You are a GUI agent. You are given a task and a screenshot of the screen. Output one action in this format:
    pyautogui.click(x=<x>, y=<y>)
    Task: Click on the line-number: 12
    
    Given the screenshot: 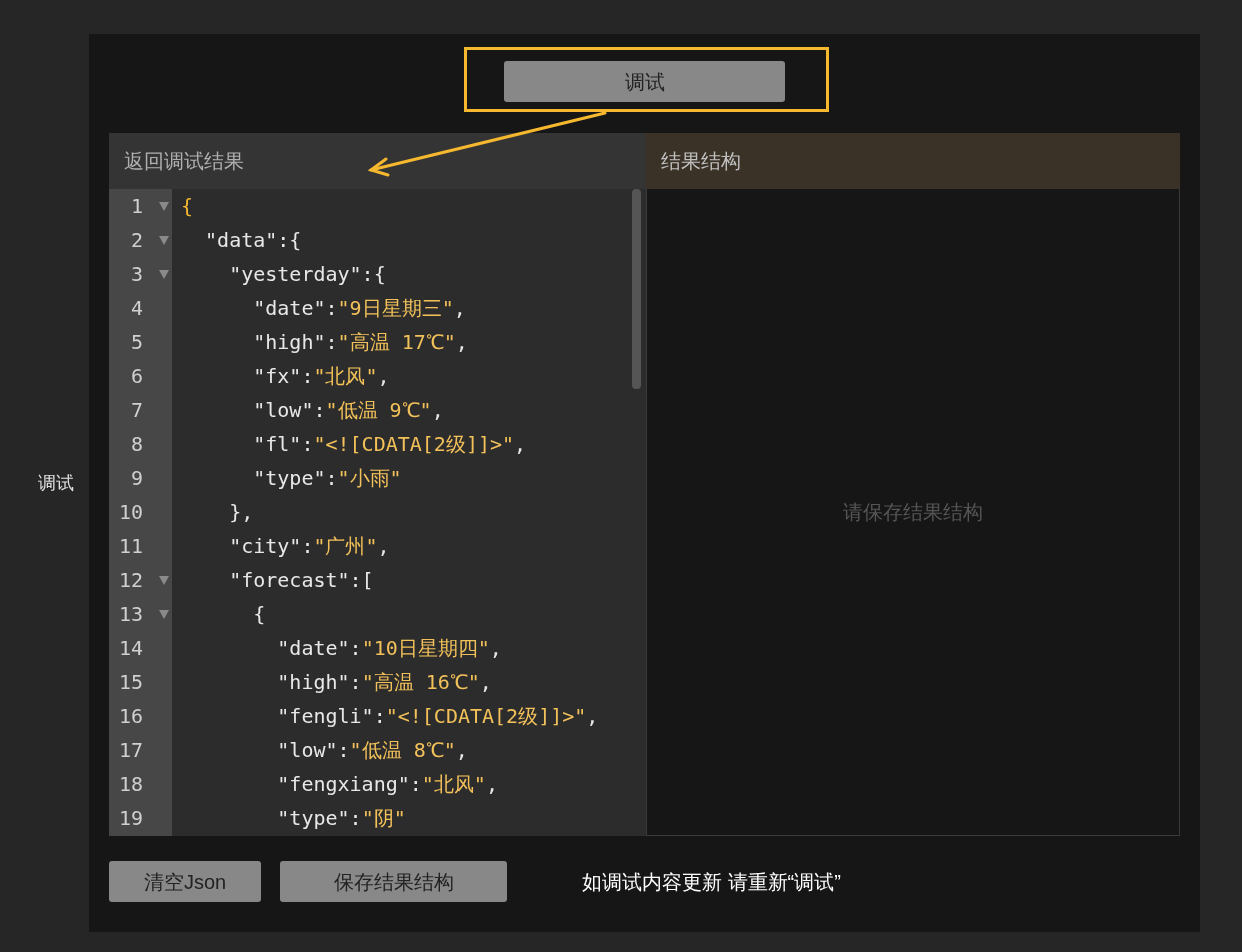 What is the action you would take?
    pyautogui.click(x=130, y=580)
    